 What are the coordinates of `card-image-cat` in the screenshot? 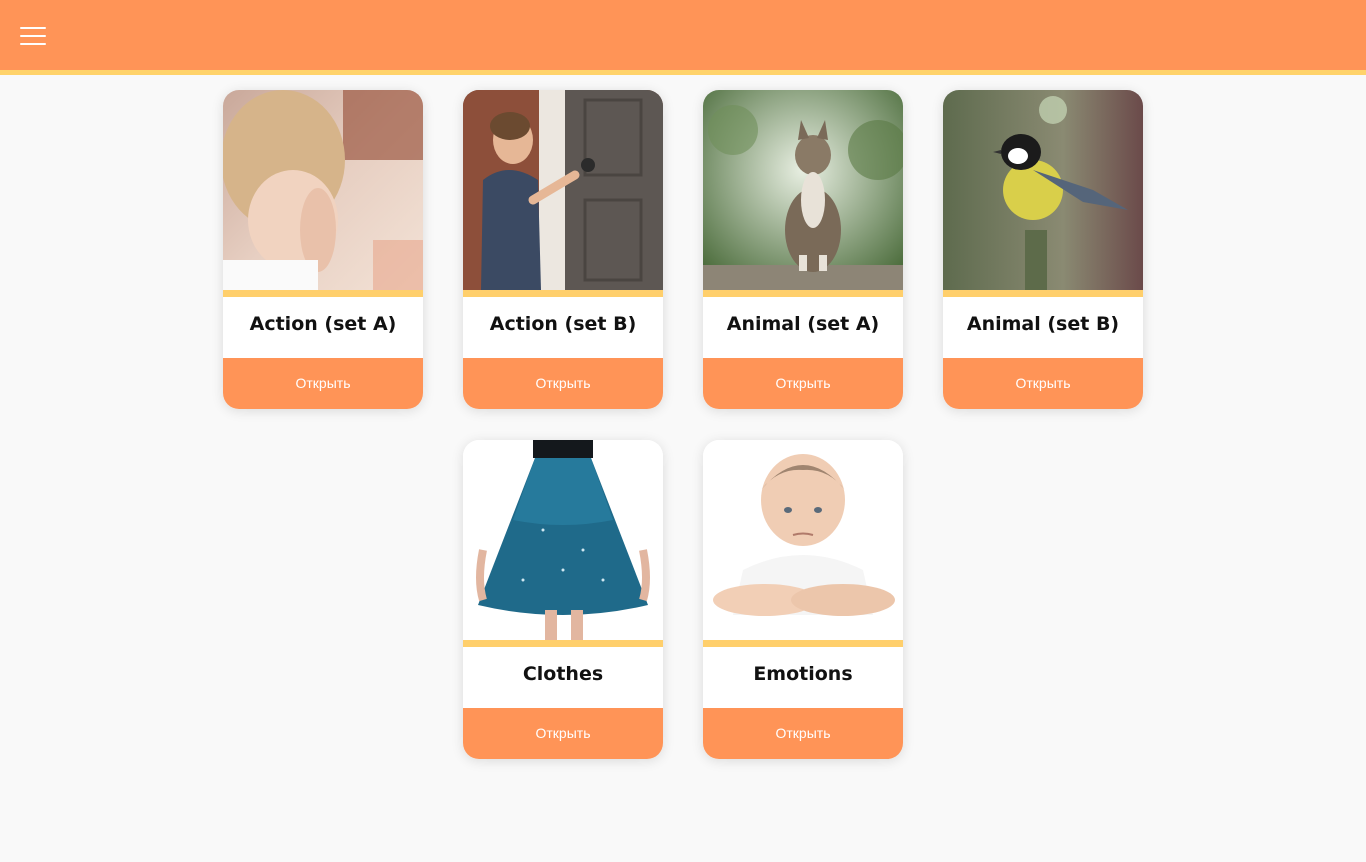 It's located at (803, 190).